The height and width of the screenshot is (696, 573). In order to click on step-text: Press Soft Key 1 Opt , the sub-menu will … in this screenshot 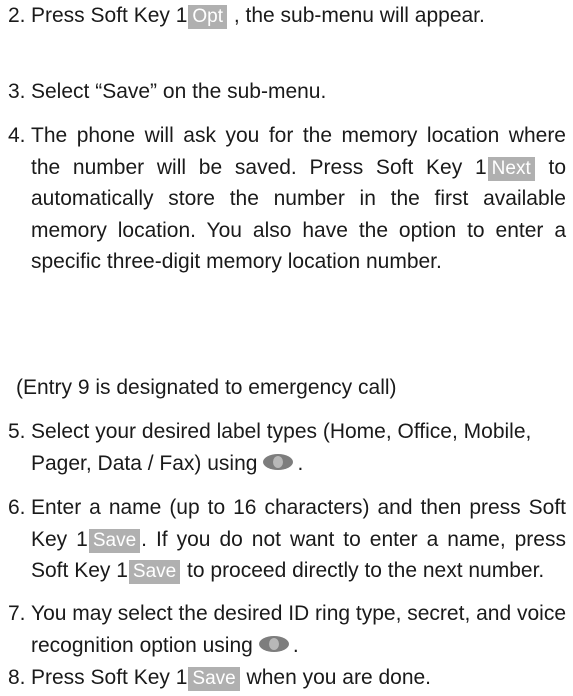, I will do `click(258, 16)`.